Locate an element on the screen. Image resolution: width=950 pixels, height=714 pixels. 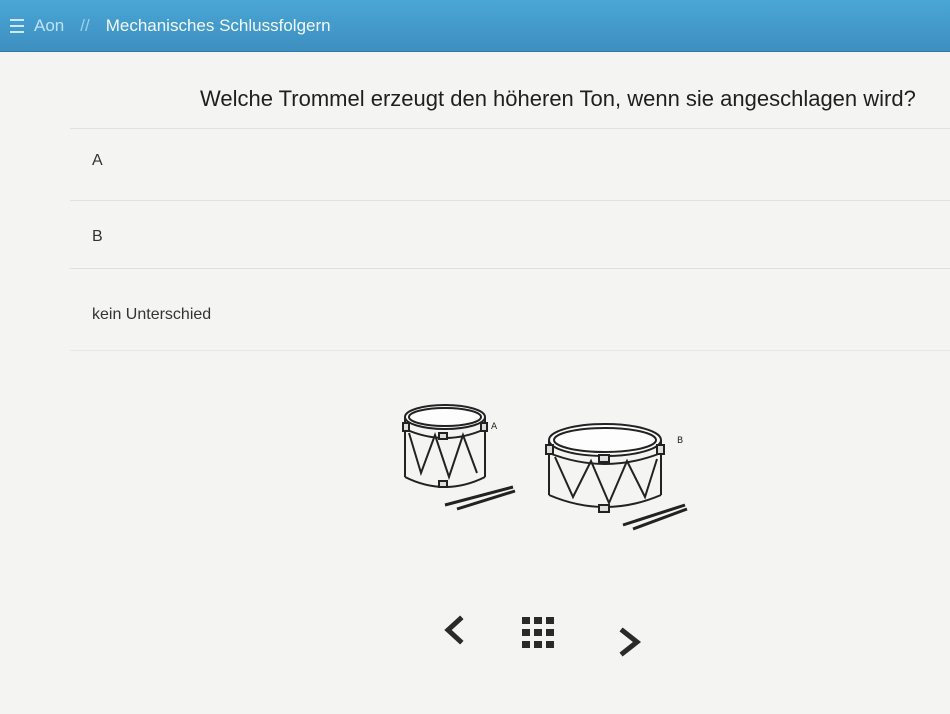
drums-illustration: A B is located at coordinates (545, 467).